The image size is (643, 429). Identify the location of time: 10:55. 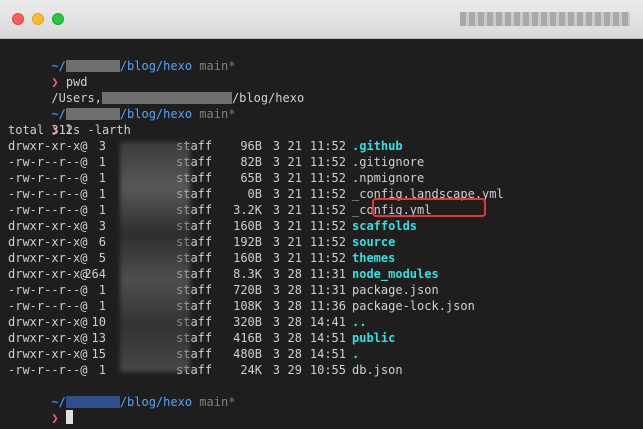
(327, 370).